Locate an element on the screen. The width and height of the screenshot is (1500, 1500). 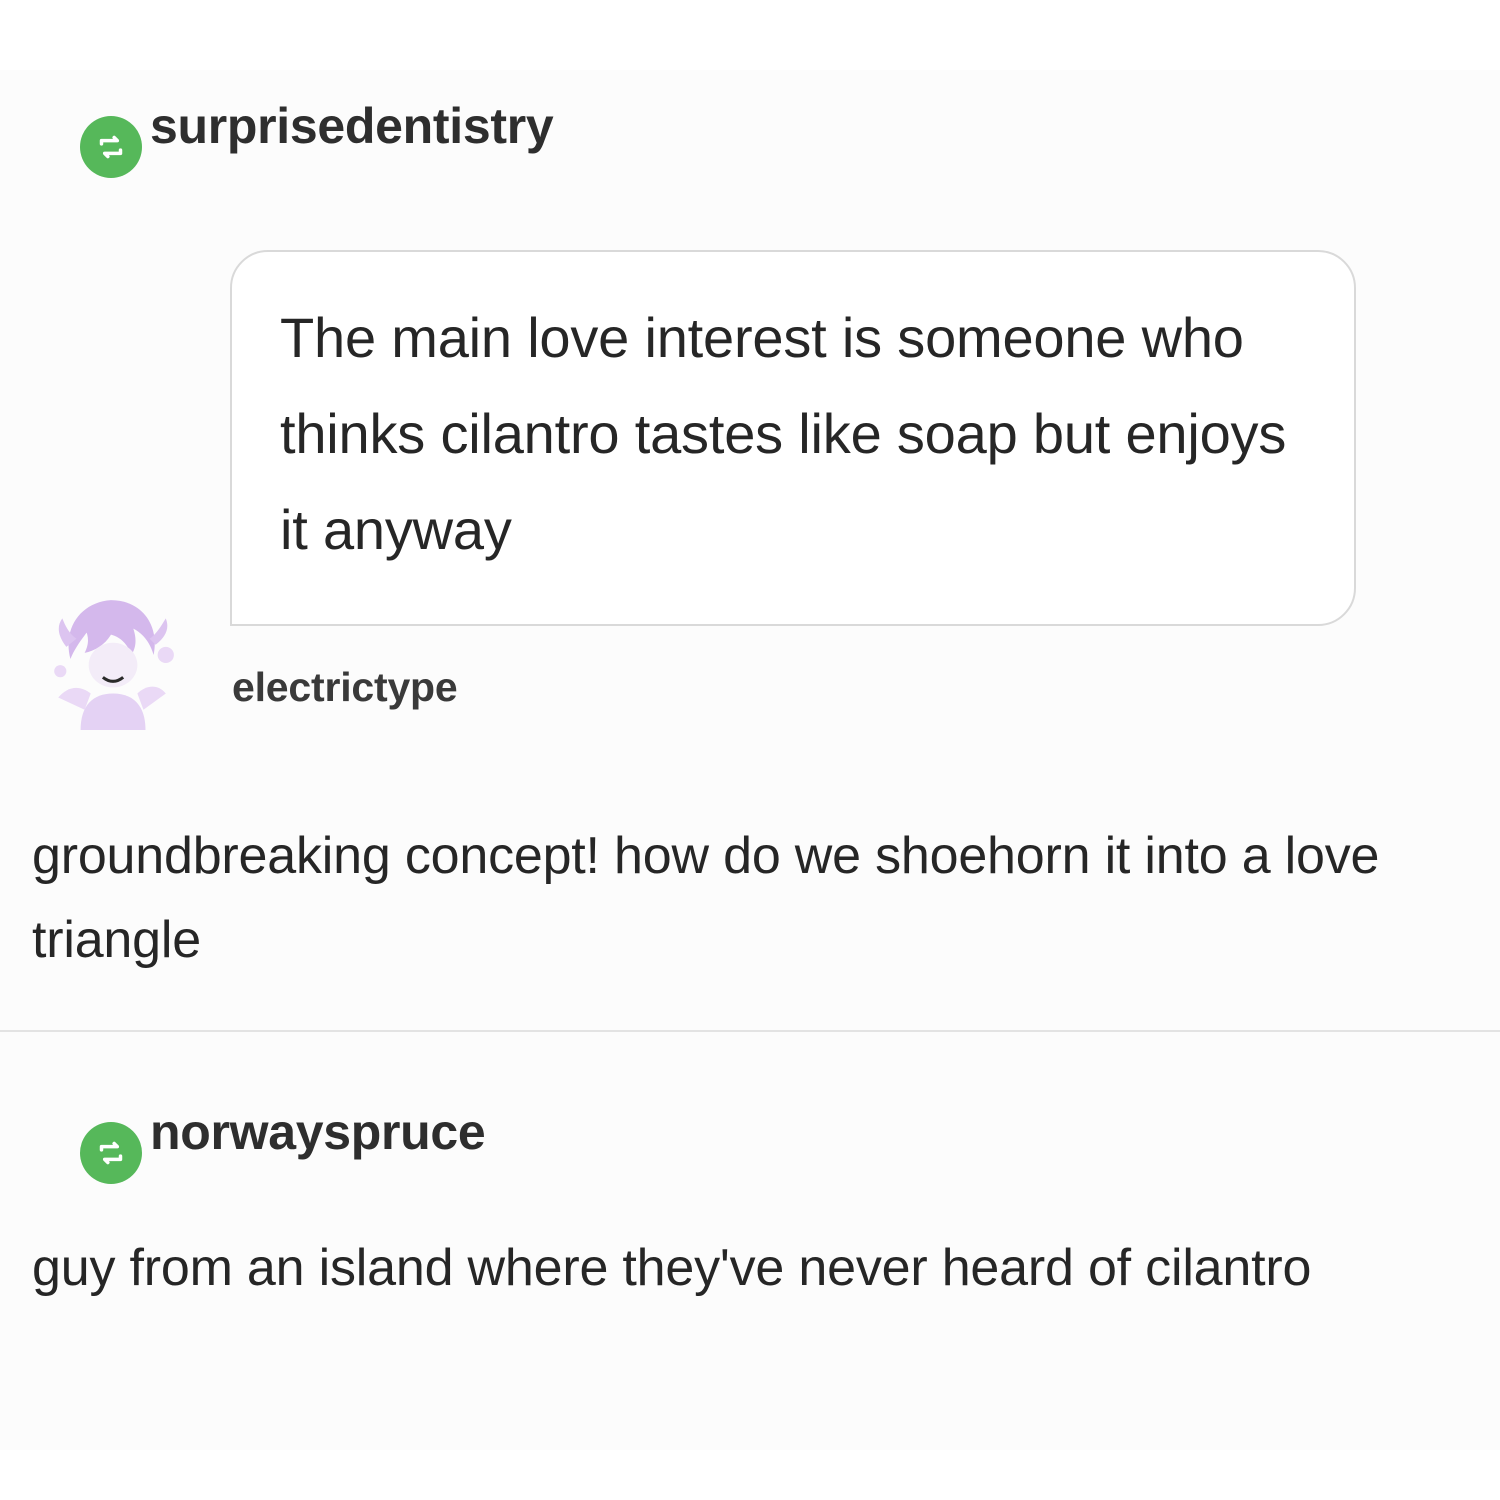
anime-avatar-icon is located at coordinates (111, 659).